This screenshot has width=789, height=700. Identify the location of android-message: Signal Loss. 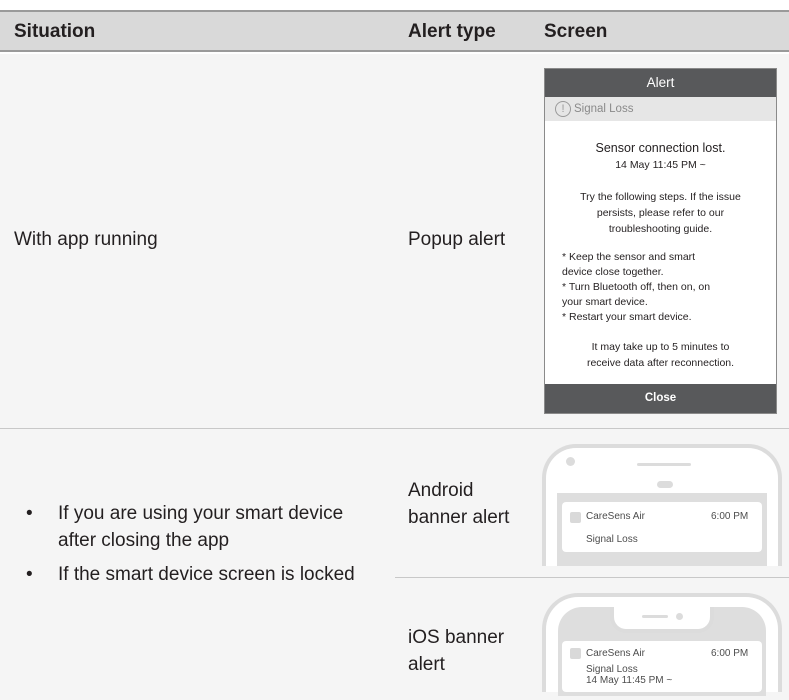
(612, 539).